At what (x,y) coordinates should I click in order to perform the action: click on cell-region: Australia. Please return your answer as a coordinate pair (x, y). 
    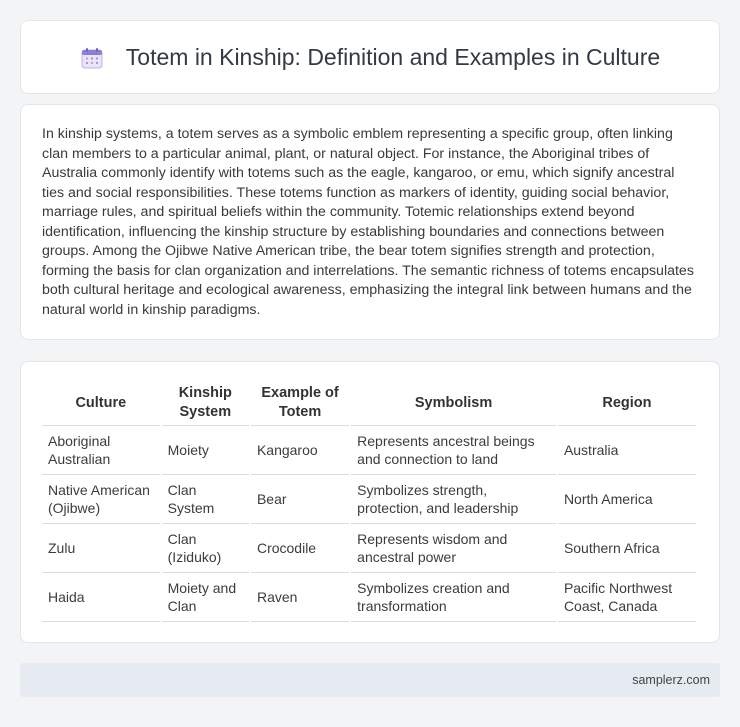
    Looking at the image, I should click on (626, 450).